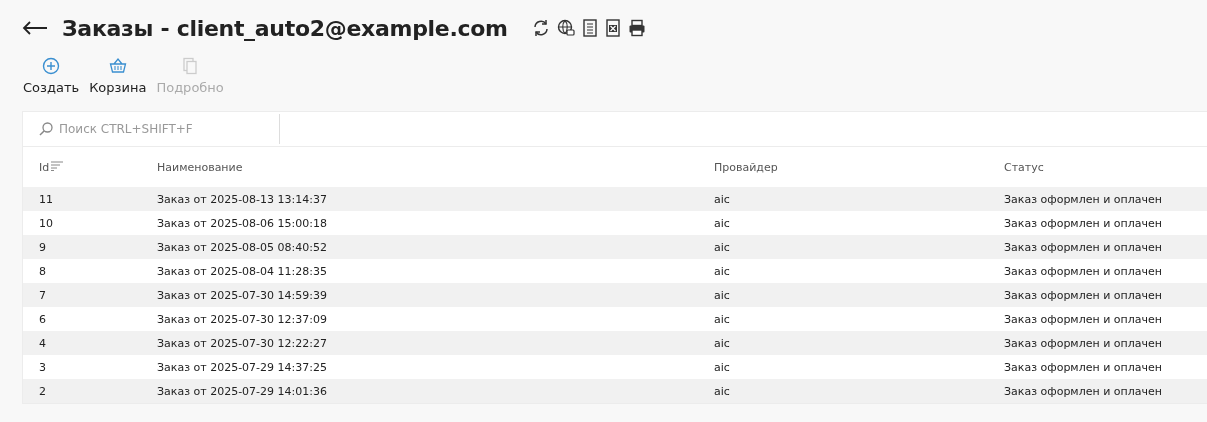  I want to click on table-cell: 11, so click(90, 199).